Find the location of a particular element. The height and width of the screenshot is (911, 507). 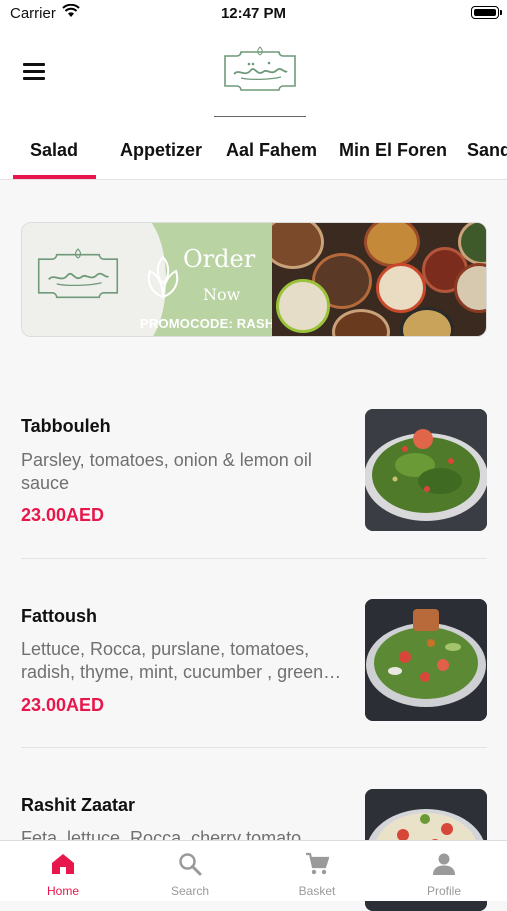

tab-label: Search is located at coordinates (190, 891).